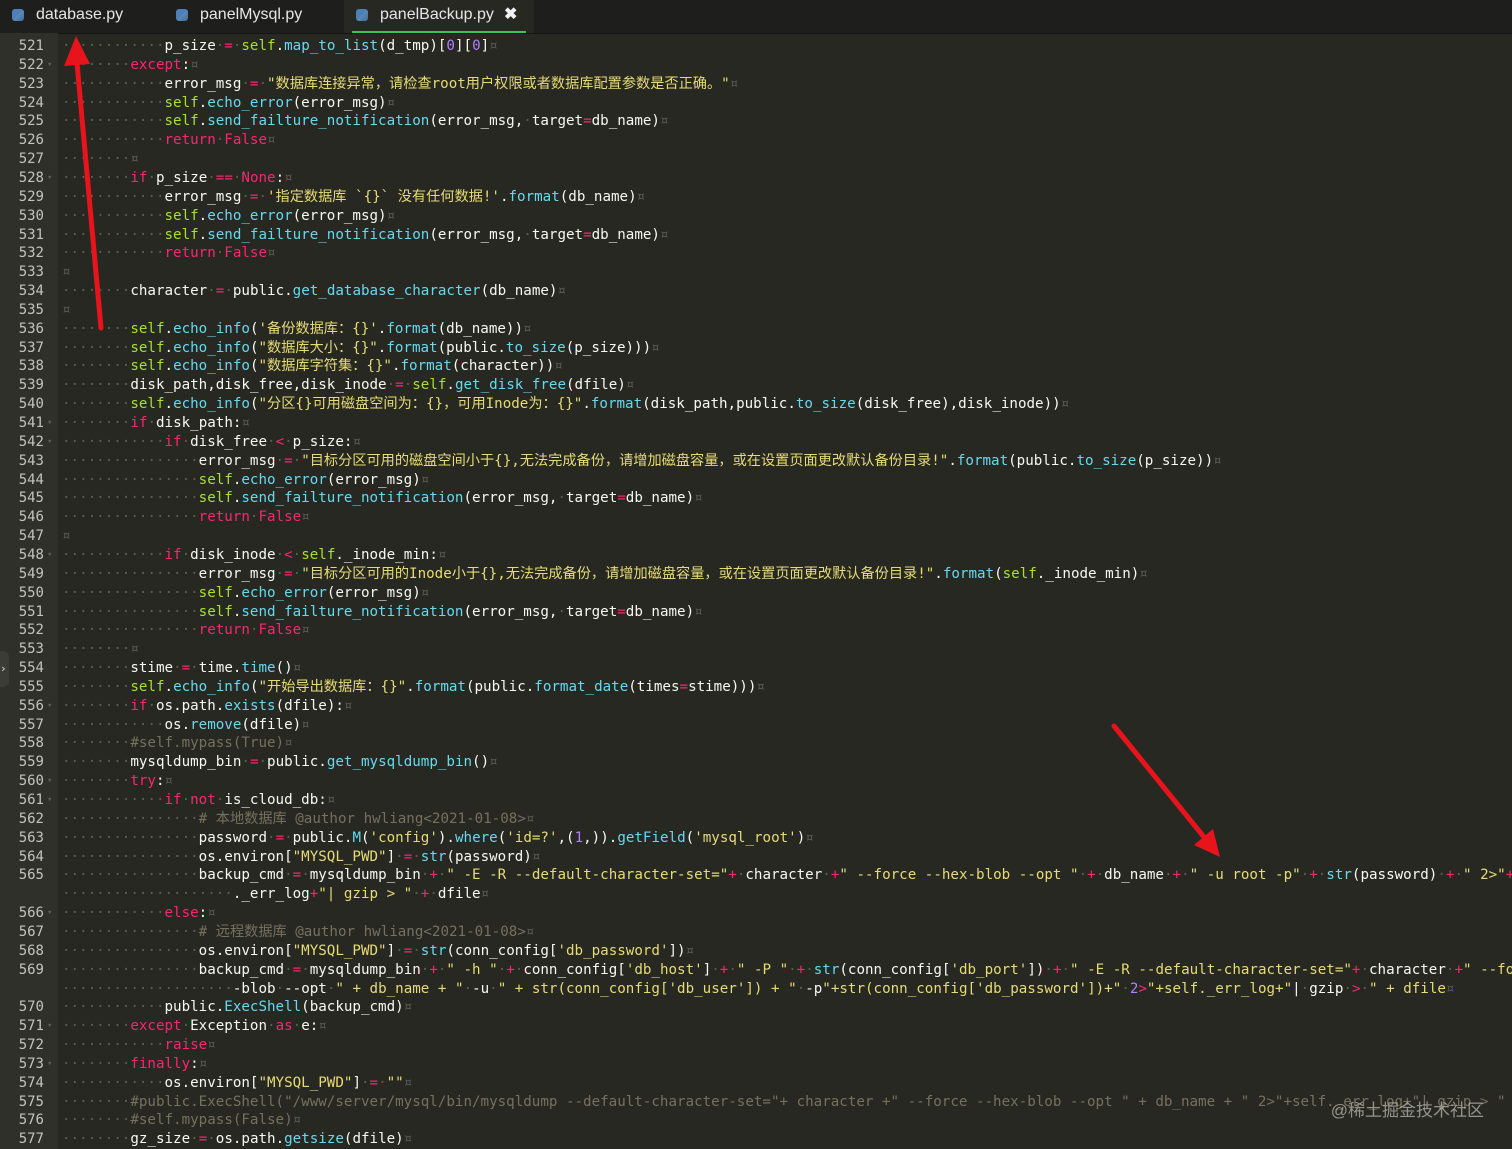  I want to click on close-icon: ✖, so click(510, 15).